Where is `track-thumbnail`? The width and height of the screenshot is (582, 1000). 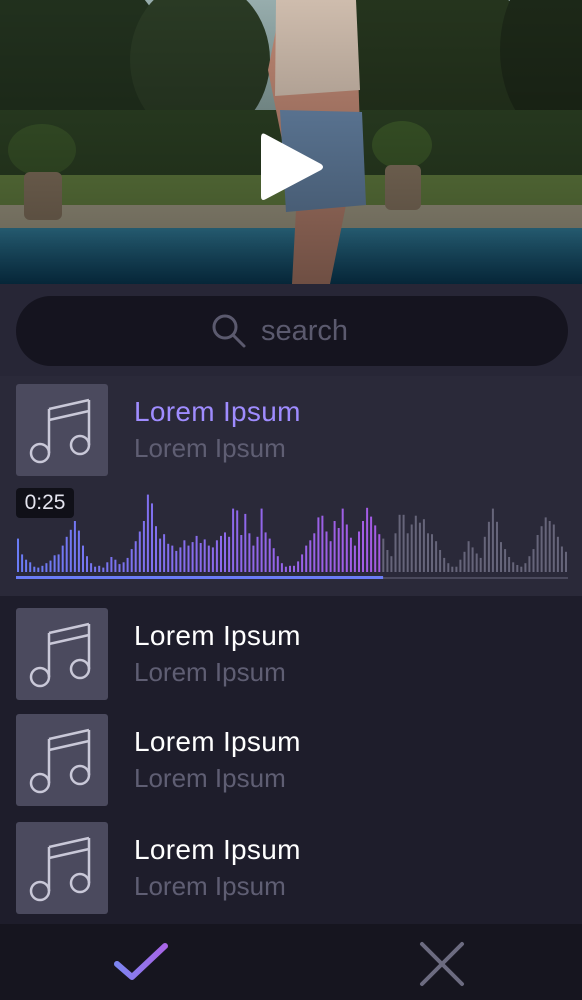 track-thumbnail is located at coordinates (62, 760).